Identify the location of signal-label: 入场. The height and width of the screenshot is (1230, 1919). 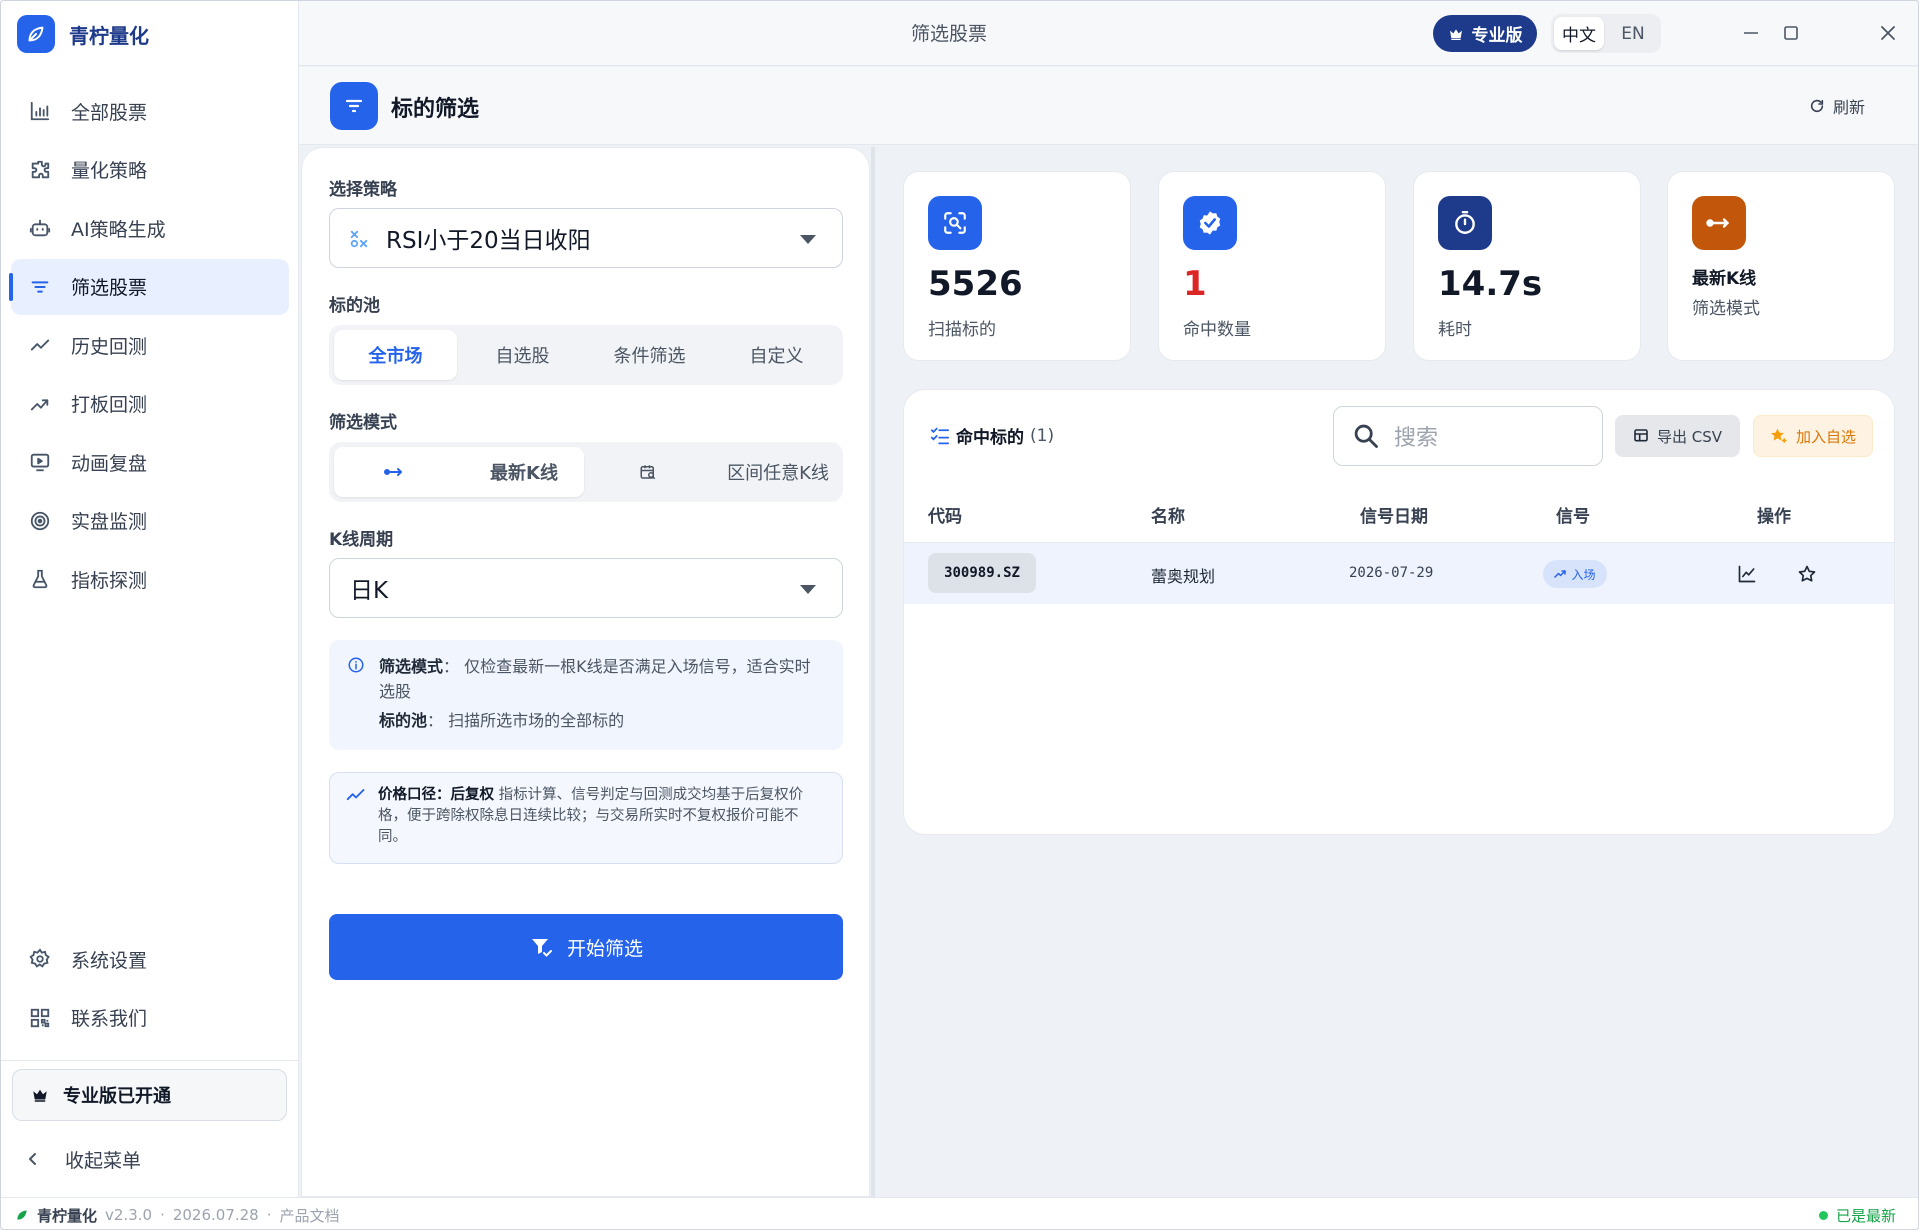
(1583, 574).